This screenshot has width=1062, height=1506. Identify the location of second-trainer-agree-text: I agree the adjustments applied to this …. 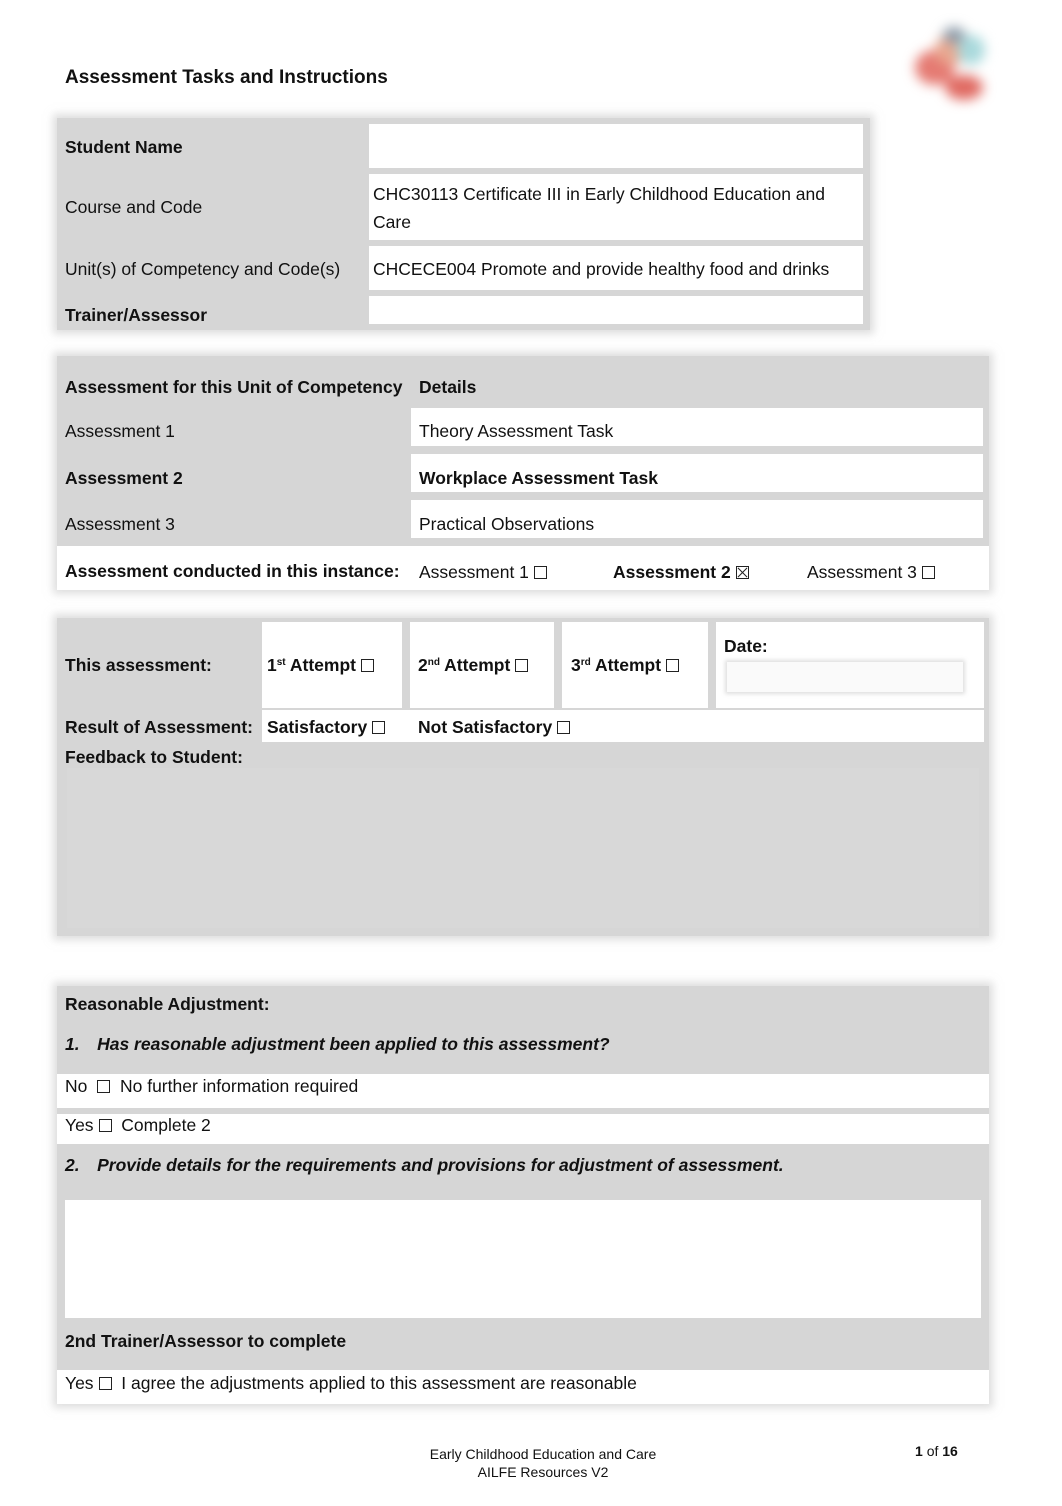
(379, 1383).